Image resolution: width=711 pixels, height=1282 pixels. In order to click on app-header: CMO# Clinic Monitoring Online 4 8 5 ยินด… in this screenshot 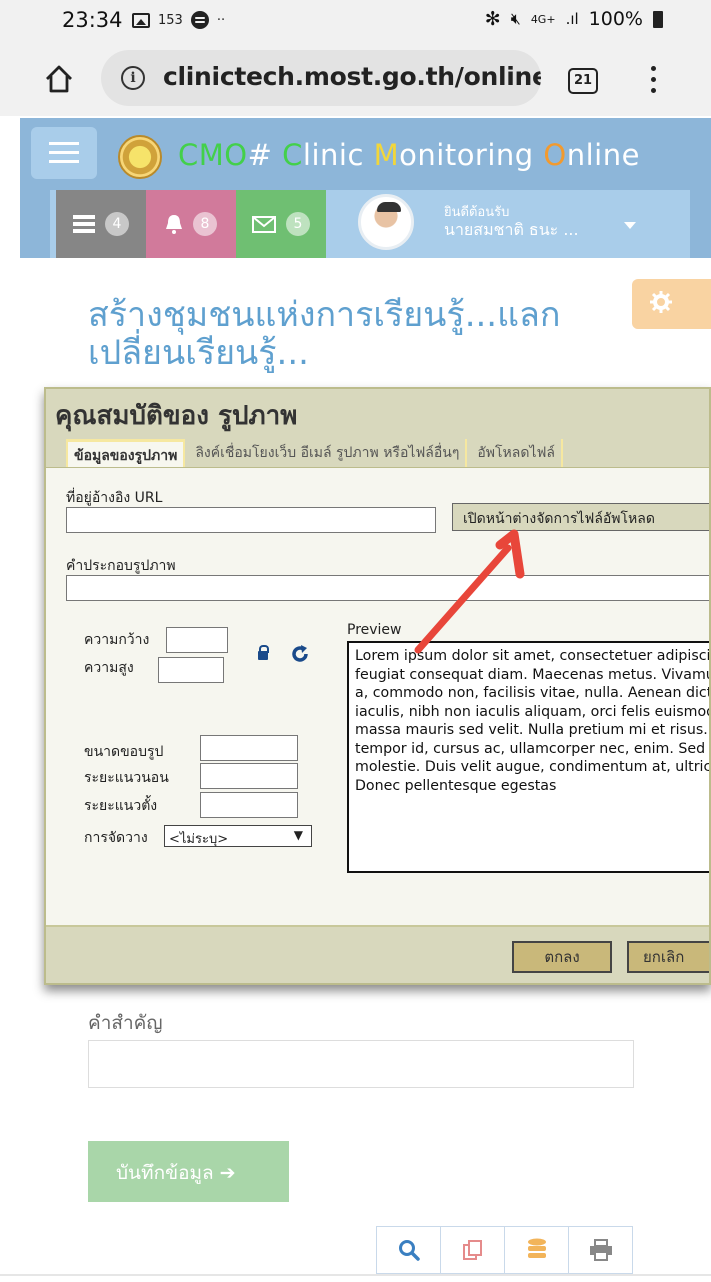, I will do `click(365, 188)`.